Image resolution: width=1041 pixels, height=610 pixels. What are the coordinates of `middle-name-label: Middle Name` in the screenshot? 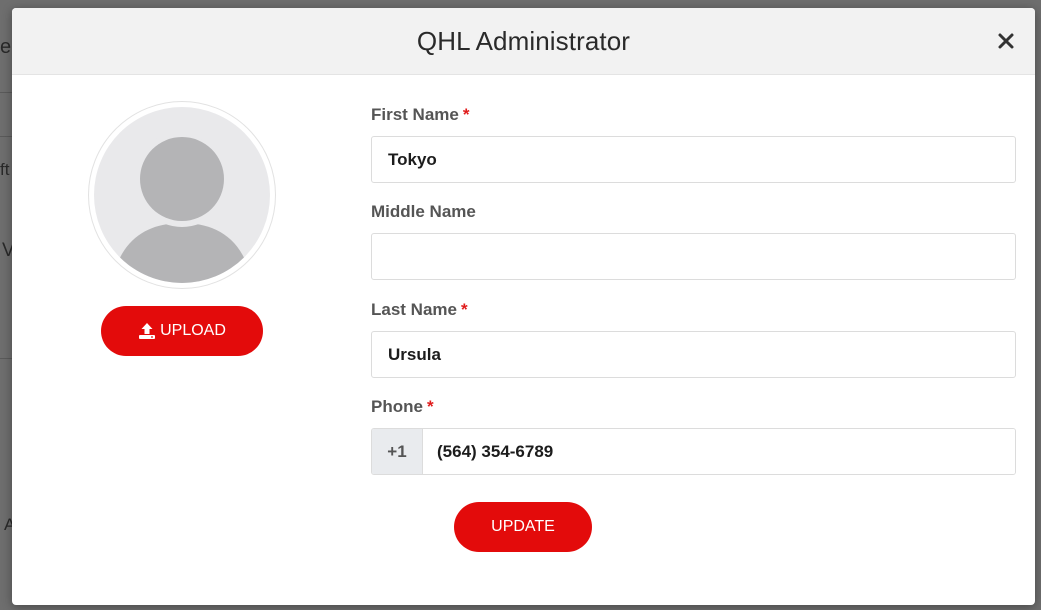 It's located at (423, 211).